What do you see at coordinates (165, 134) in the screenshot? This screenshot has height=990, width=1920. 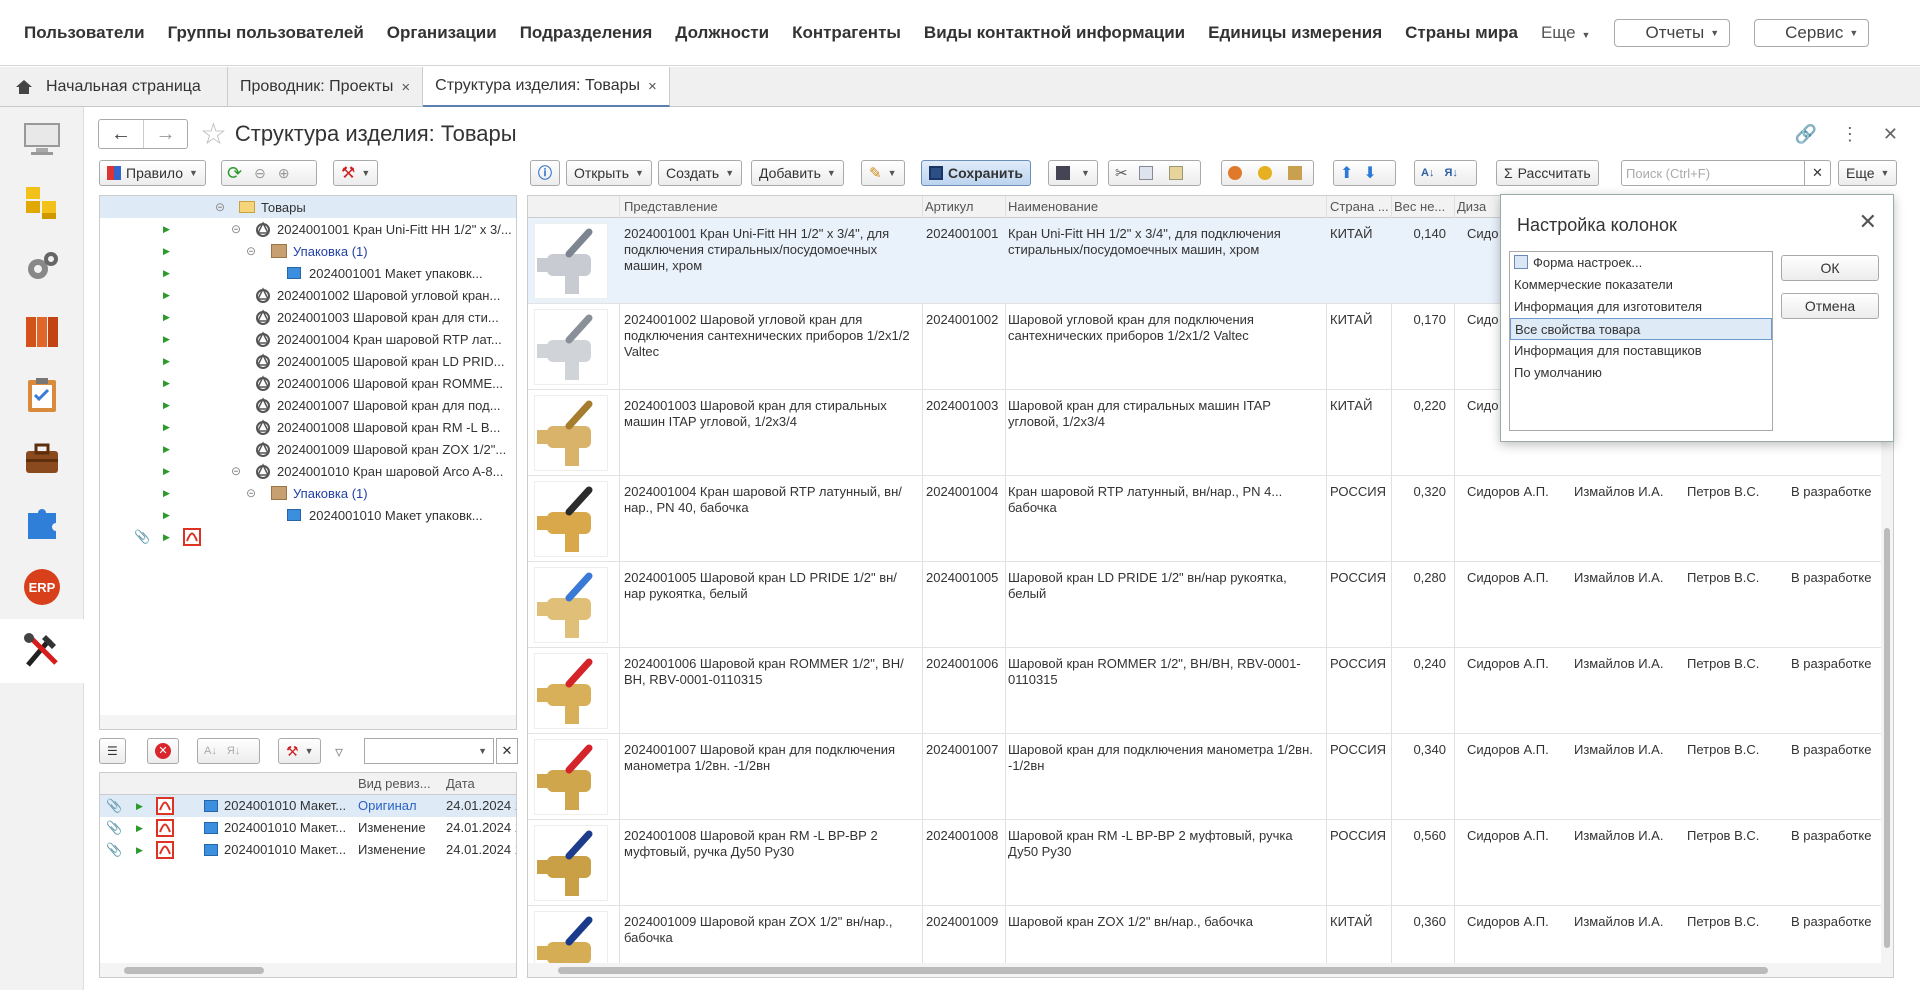 I see `forward-arrow-icon: →` at bounding box center [165, 134].